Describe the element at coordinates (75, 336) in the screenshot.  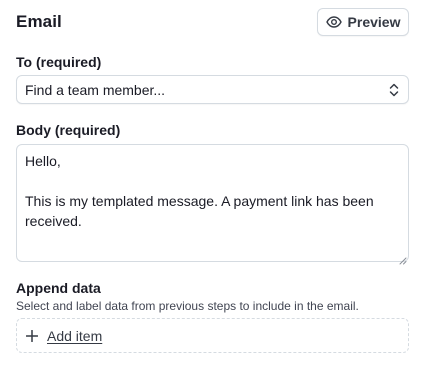
I see `add-item-label: Add item` at that location.